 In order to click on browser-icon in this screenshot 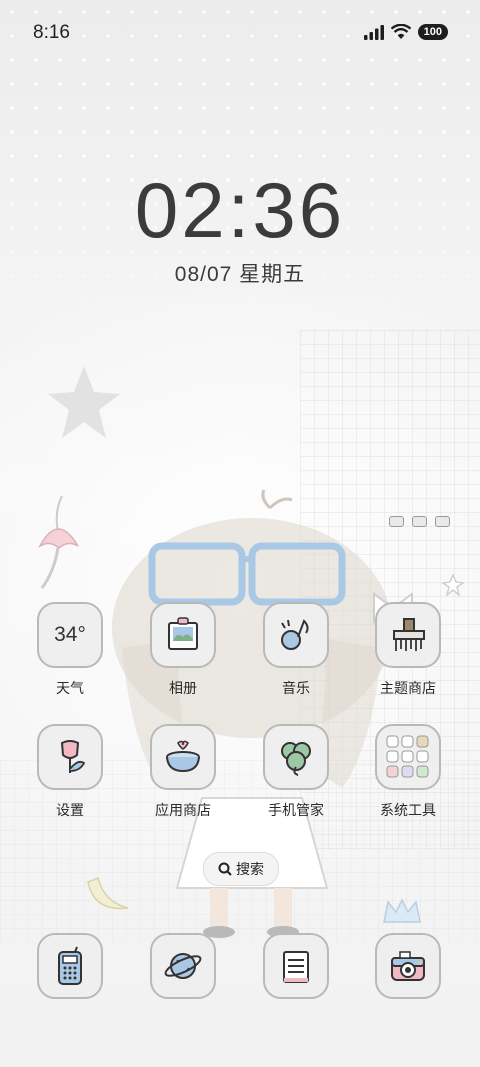, I will do `click(183, 966)`.